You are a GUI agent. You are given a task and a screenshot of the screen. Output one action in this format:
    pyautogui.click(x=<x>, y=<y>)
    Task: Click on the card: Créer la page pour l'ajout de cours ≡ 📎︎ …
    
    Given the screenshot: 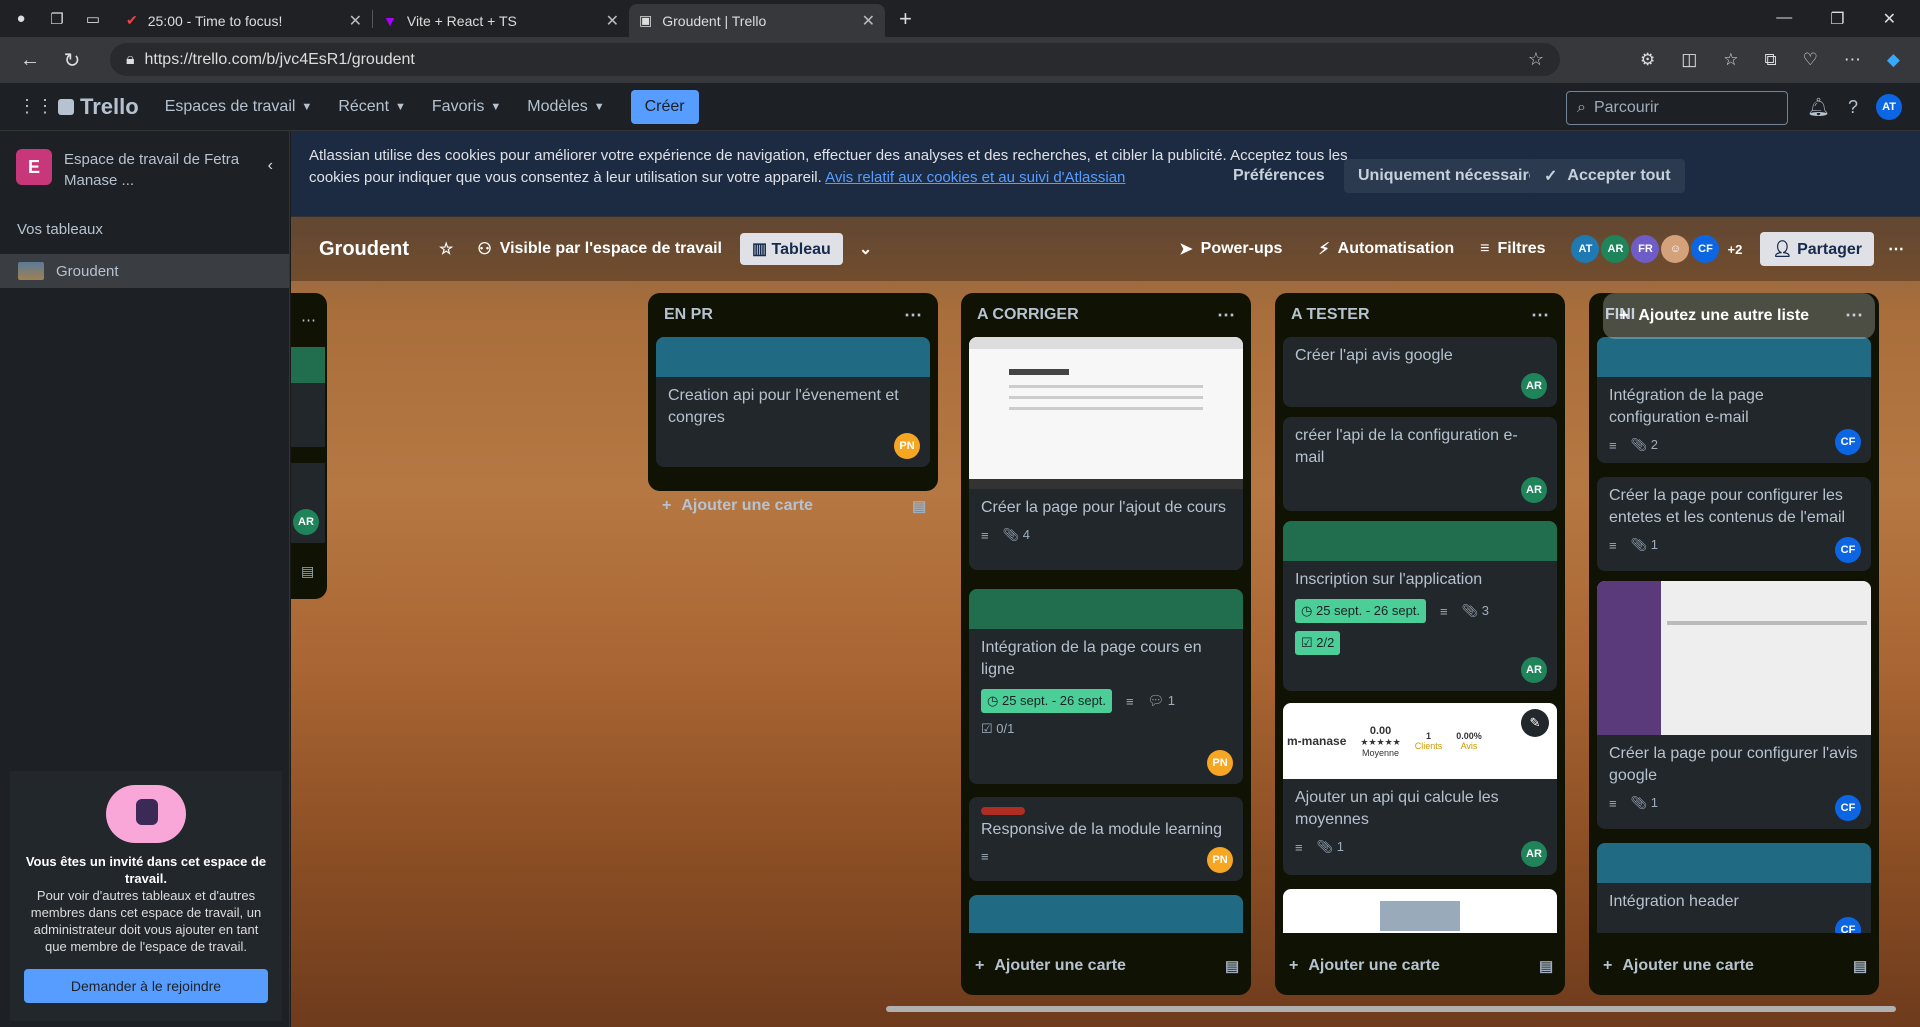 What is the action you would take?
    pyautogui.click(x=1106, y=453)
    